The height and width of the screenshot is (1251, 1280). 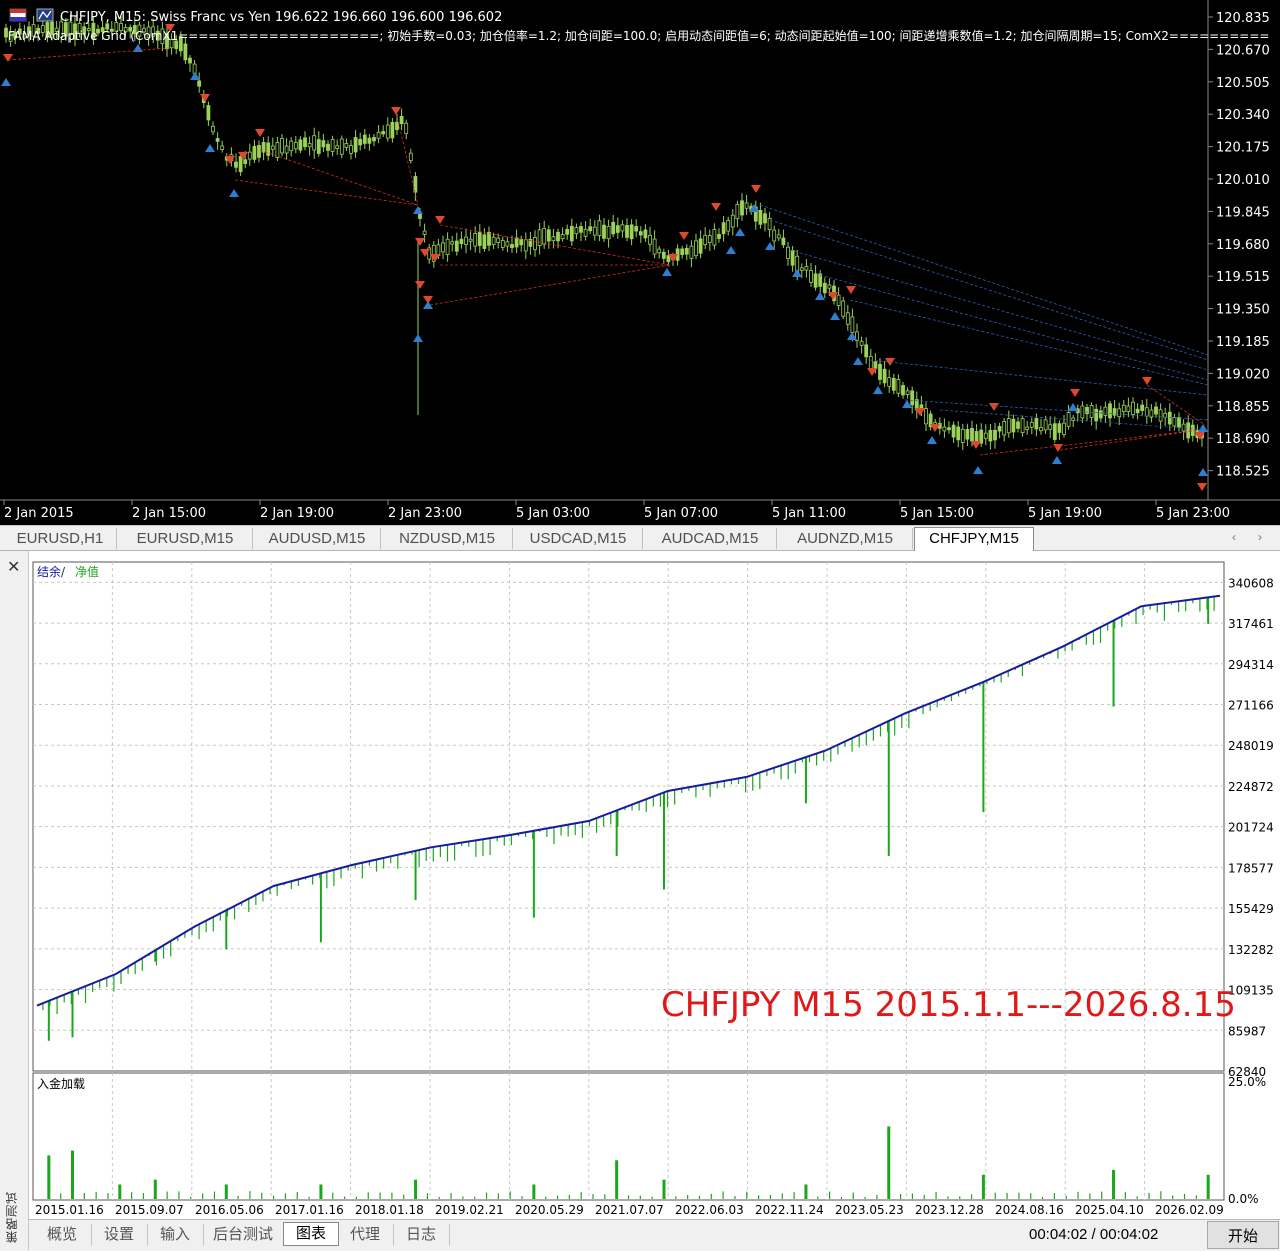 I want to click on symbol-tab: AUDCAD,M15, so click(x=710, y=538).